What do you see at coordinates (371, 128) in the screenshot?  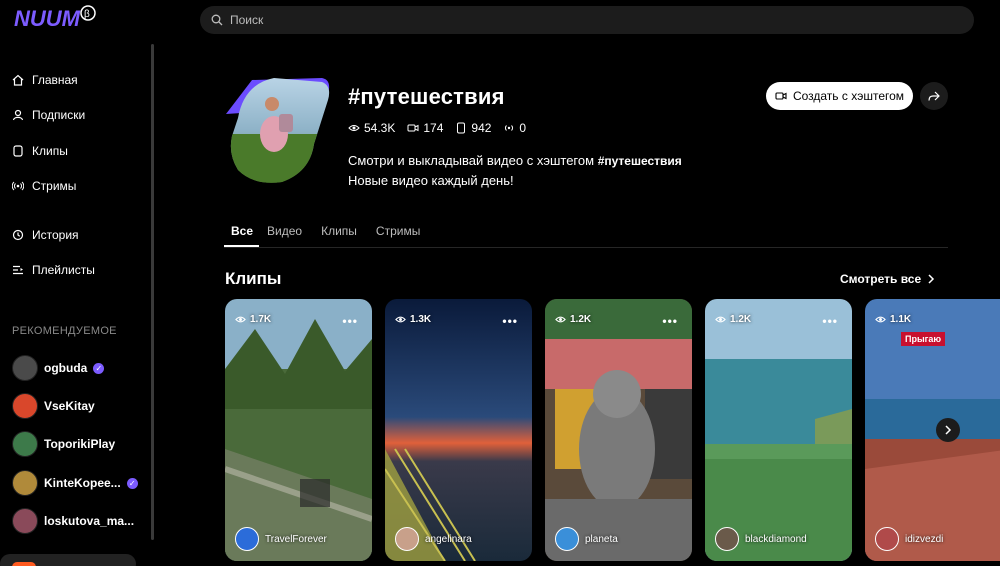 I see `views-stat: 54.3K` at bounding box center [371, 128].